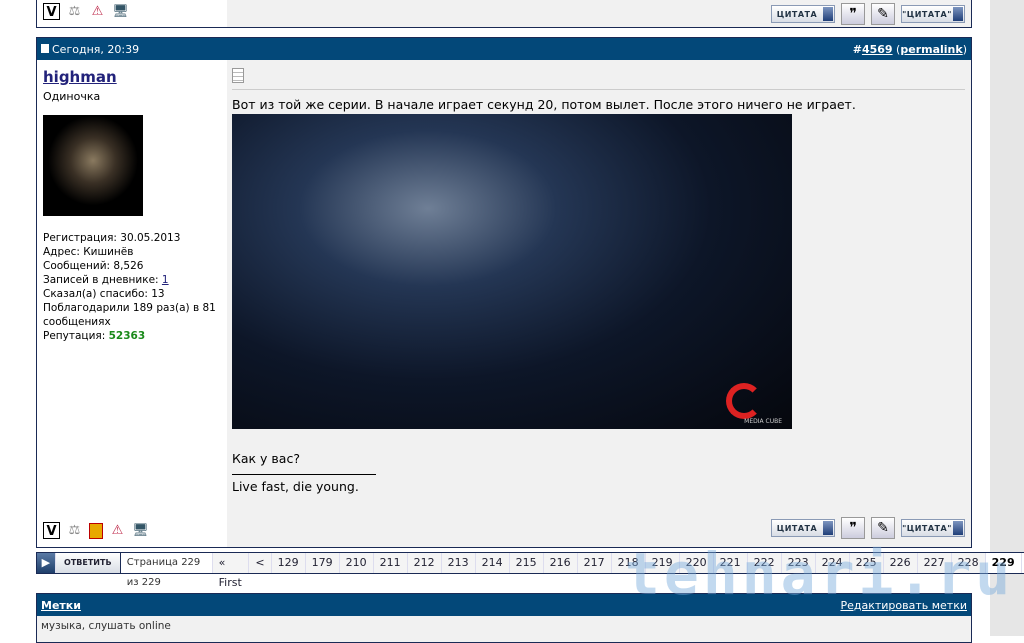  I want to click on infraction-card-icon, so click(96, 530).